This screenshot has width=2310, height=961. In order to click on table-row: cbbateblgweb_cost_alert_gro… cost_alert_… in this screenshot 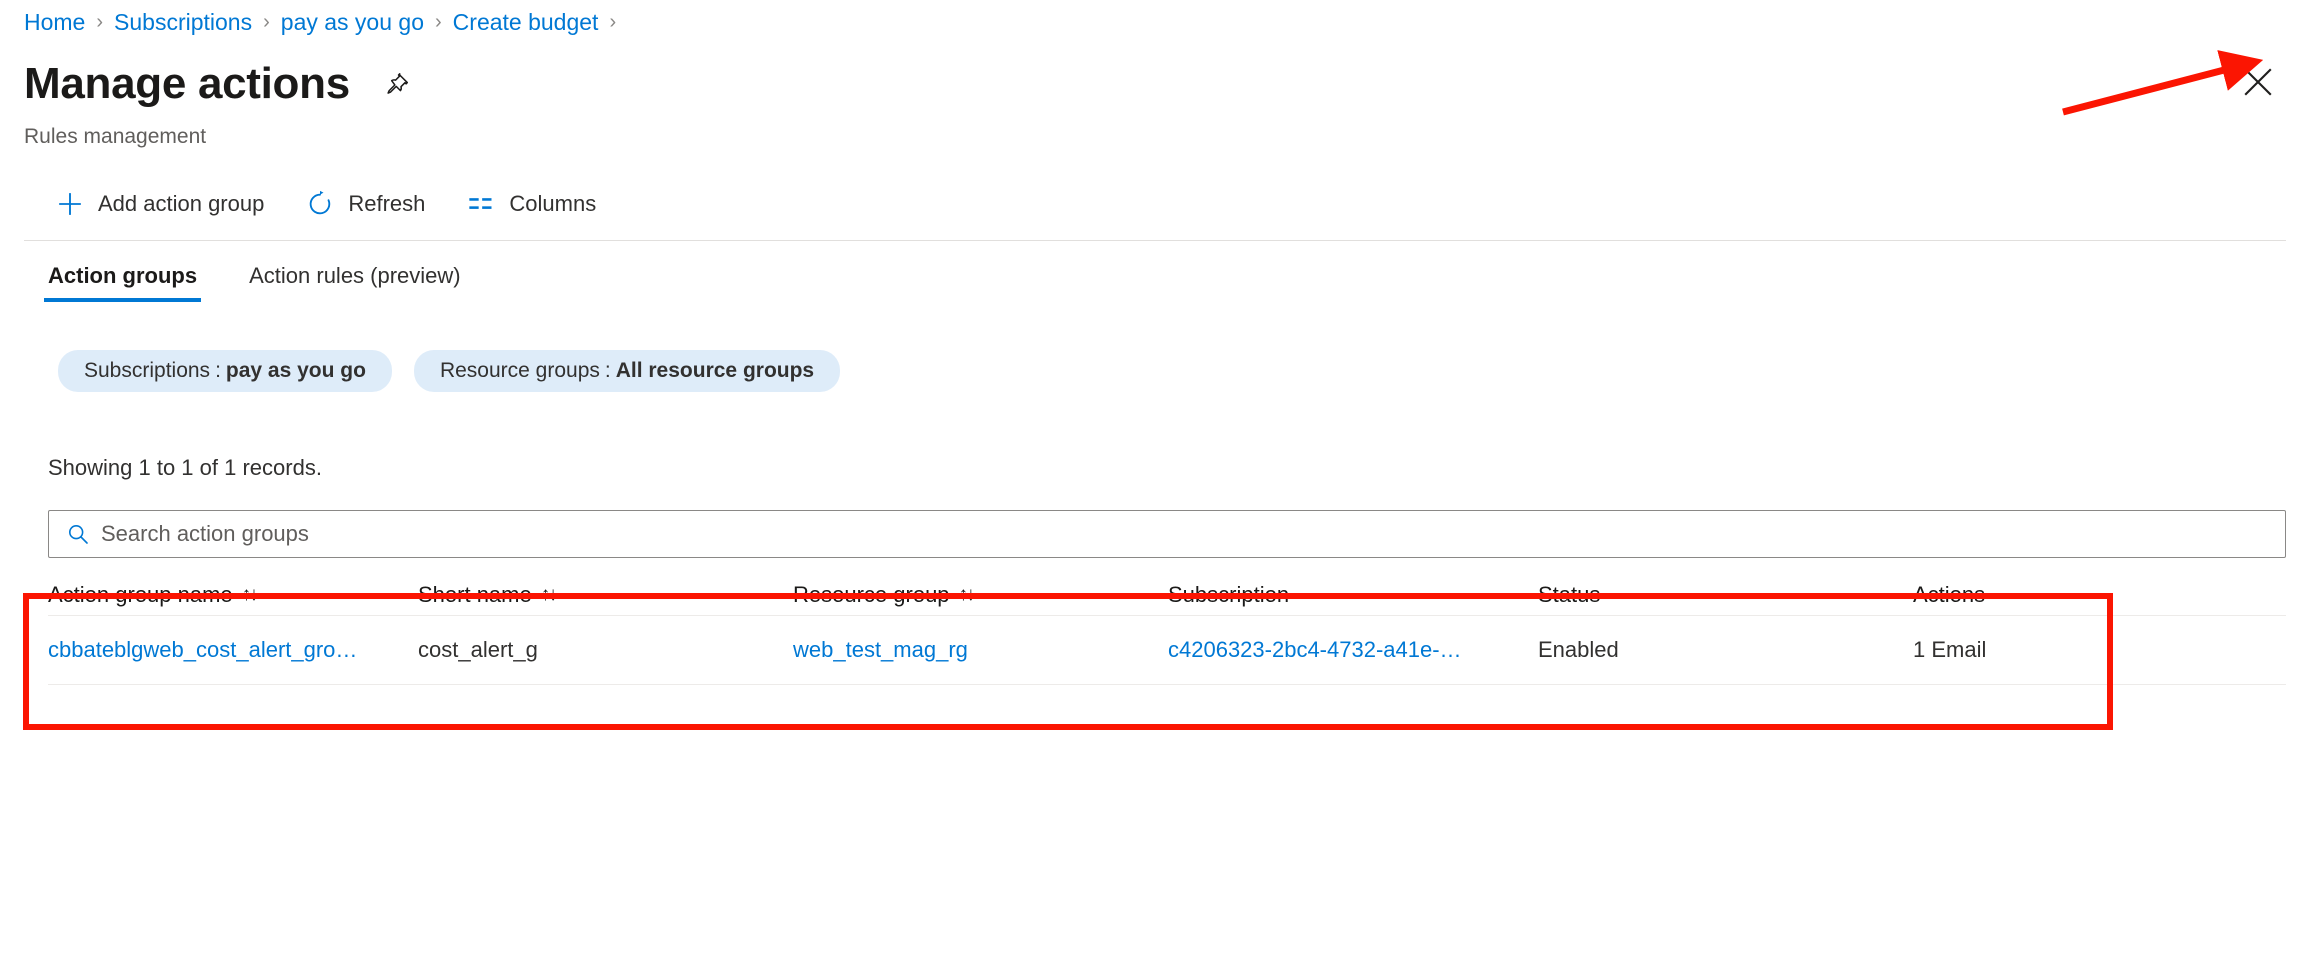, I will do `click(1167, 650)`.